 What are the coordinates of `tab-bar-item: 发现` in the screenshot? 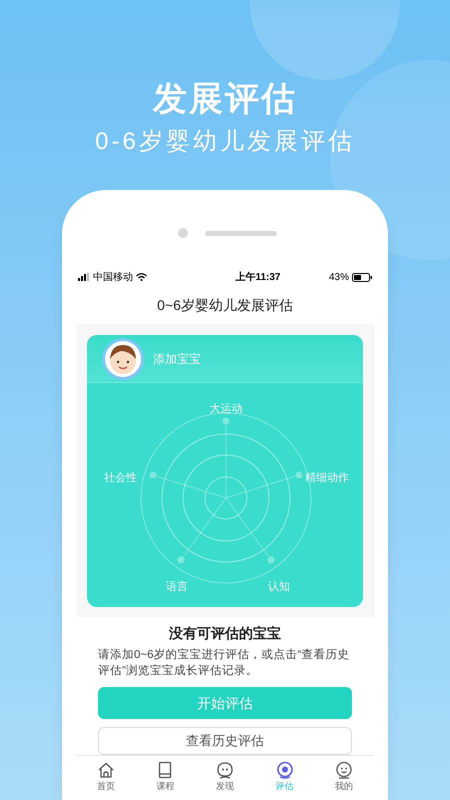 It's located at (225, 777).